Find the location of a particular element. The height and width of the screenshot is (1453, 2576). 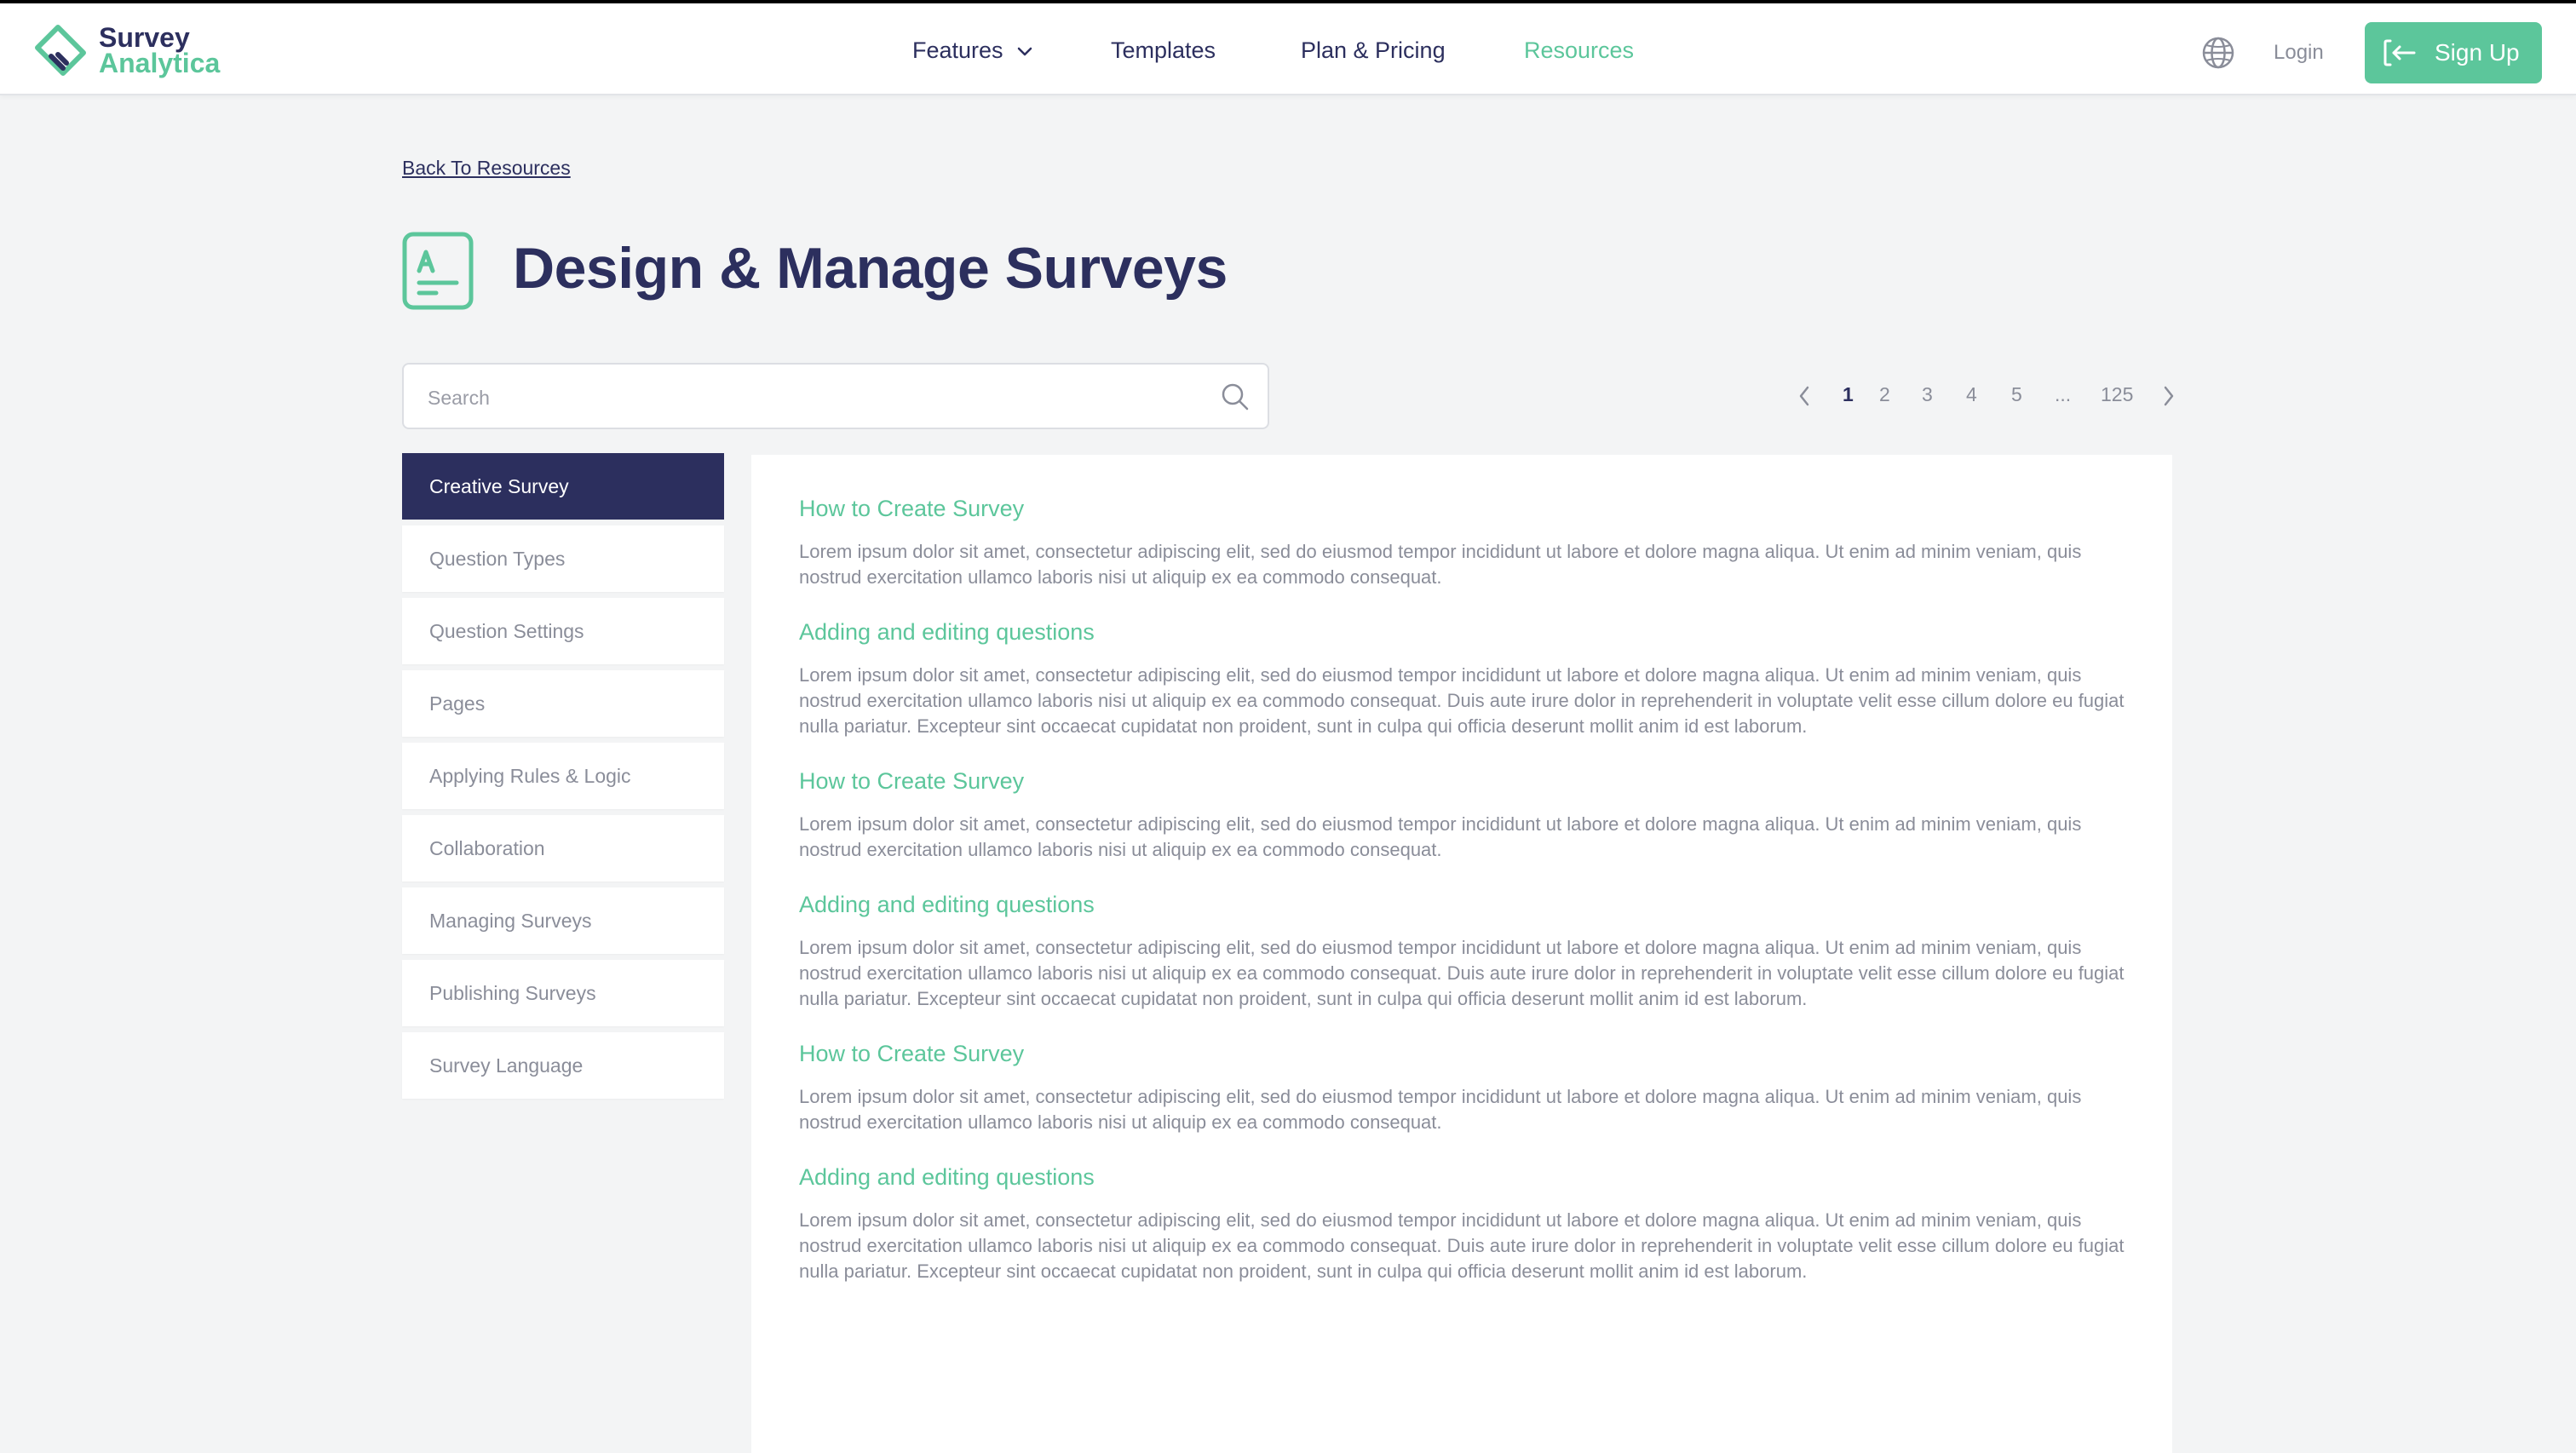

brand-logo: Survey Analytica is located at coordinates (126, 50).